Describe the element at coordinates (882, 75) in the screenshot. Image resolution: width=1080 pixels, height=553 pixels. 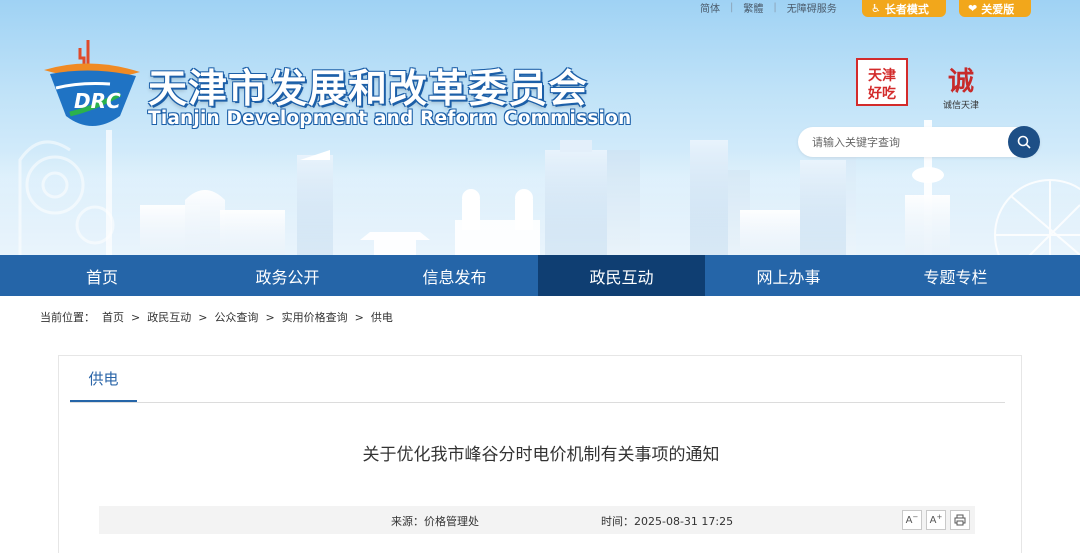
I see `svg-text: 天津` at that location.